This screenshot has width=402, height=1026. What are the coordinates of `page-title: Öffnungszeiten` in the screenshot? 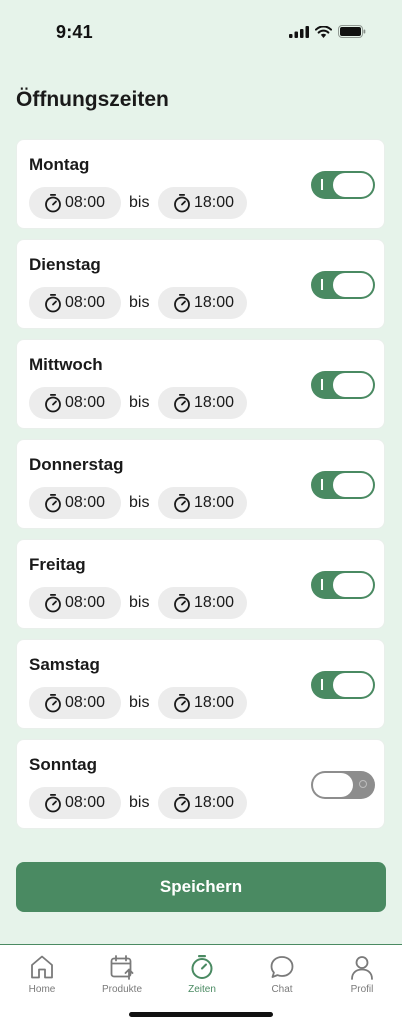 It's located at (92, 99).